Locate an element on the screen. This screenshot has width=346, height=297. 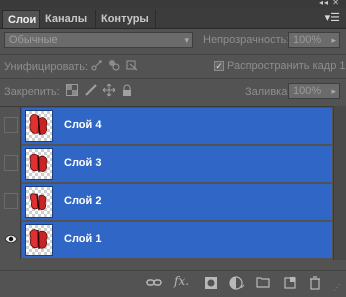
tab-layers: Слои is located at coordinates (21, 19).